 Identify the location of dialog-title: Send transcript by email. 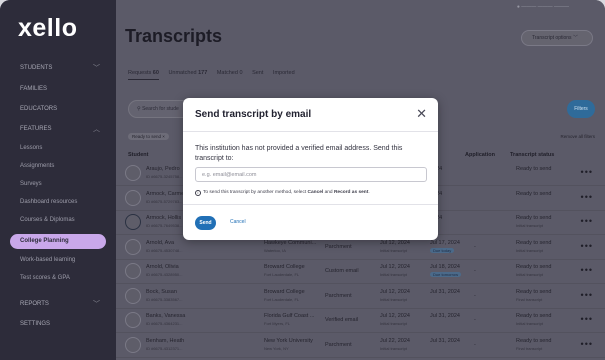
(253, 114).